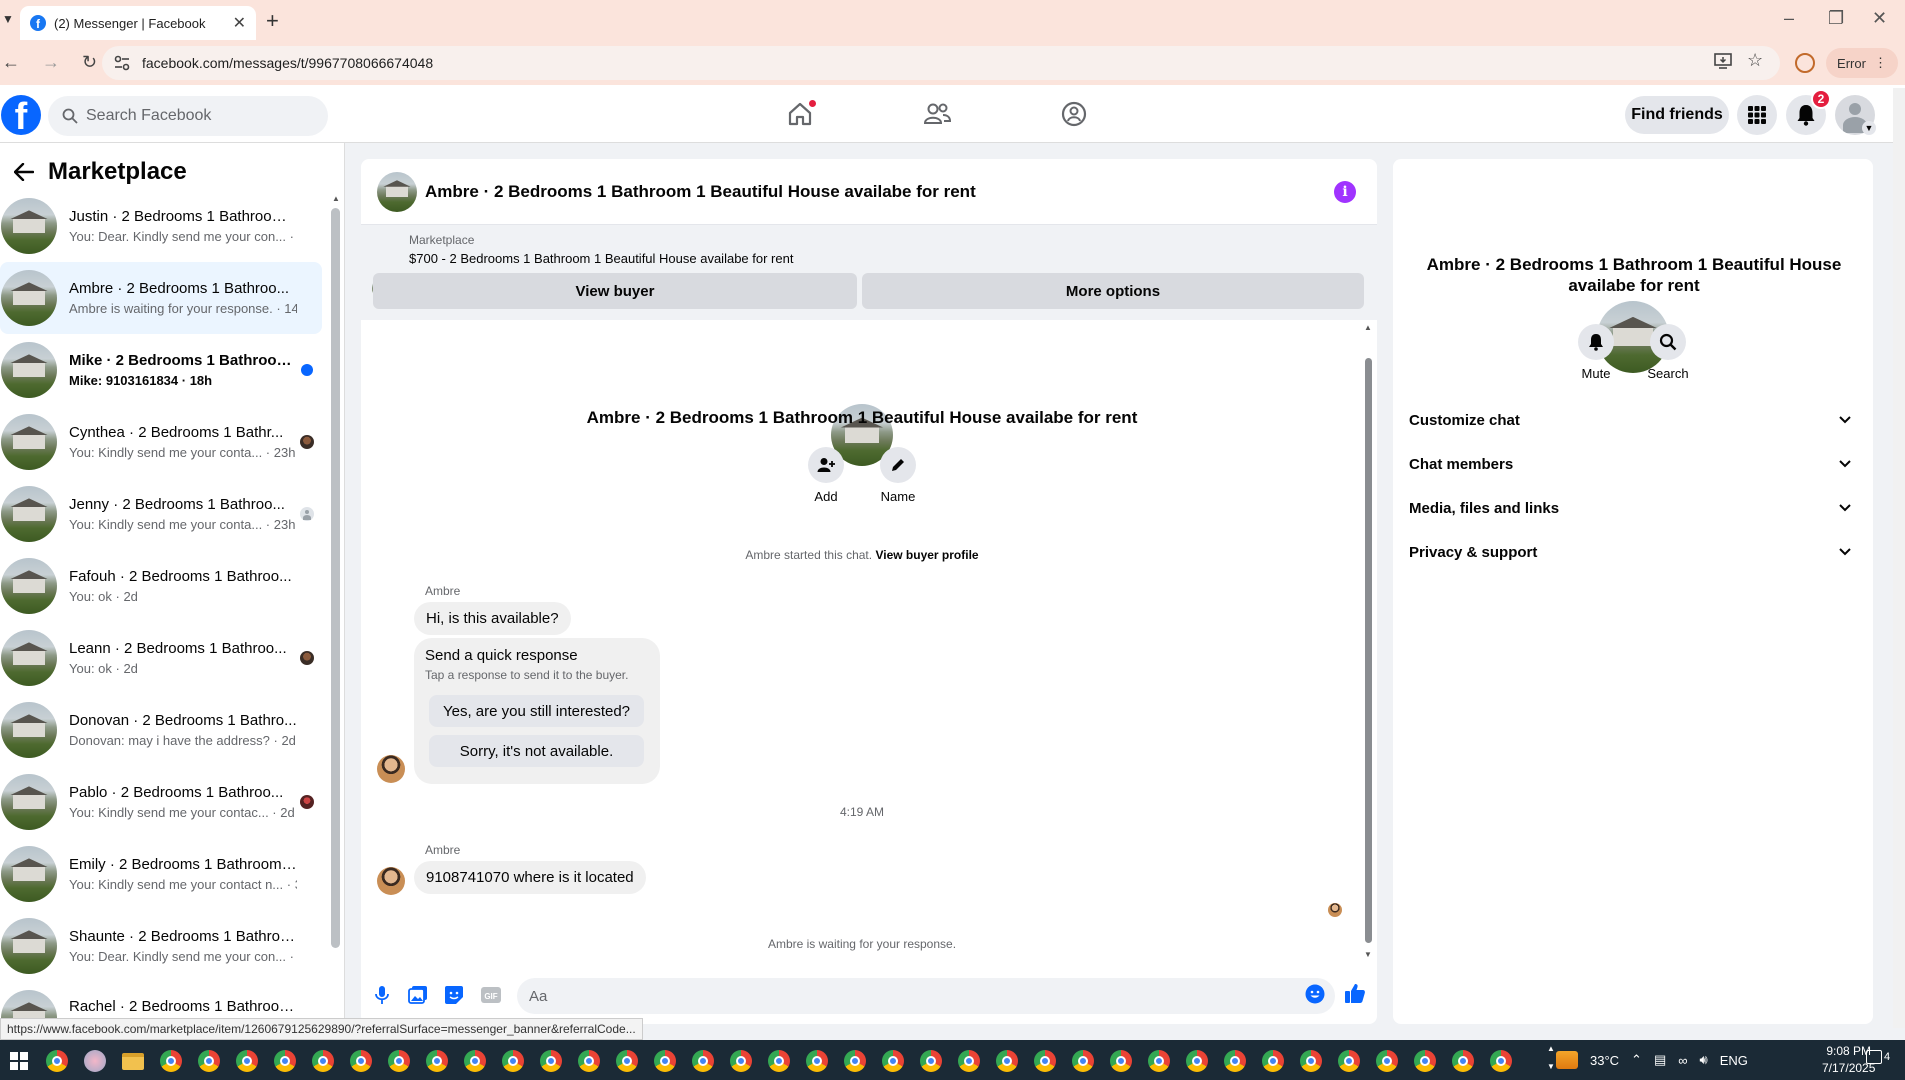 The width and height of the screenshot is (1905, 1080). I want to click on quick-reply-unavailable-button: Sorry, it's not available., so click(536, 751).